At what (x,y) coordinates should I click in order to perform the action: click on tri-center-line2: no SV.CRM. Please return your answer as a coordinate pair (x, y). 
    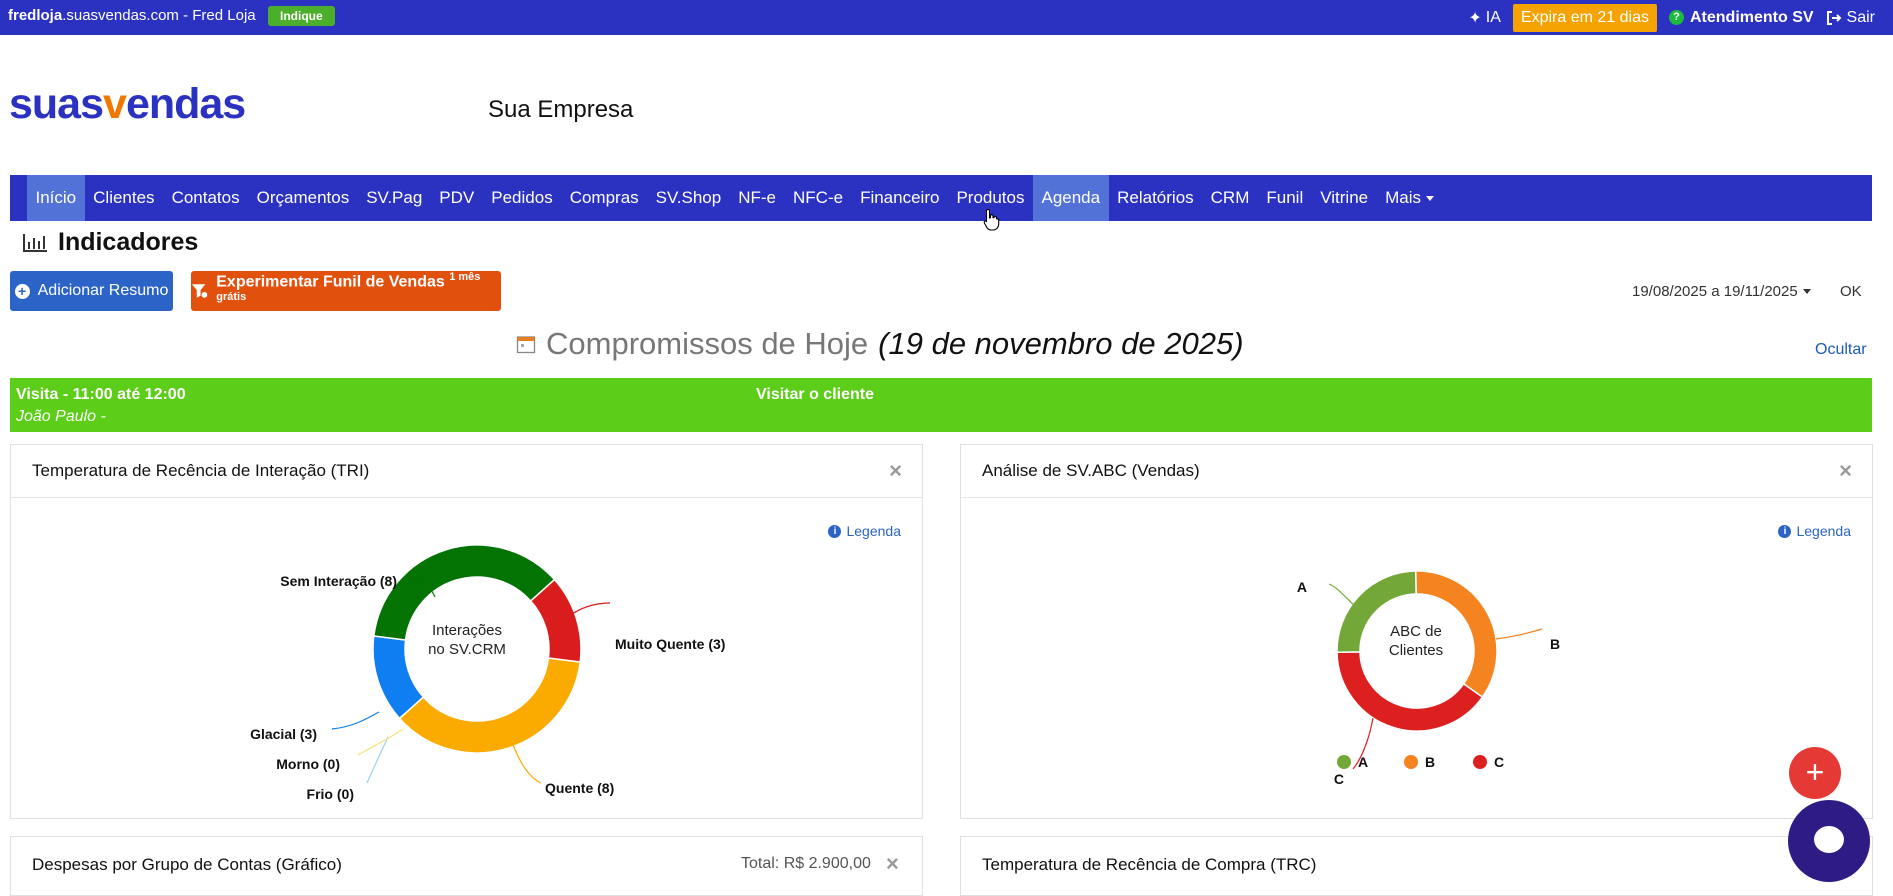
    Looking at the image, I should click on (467, 649).